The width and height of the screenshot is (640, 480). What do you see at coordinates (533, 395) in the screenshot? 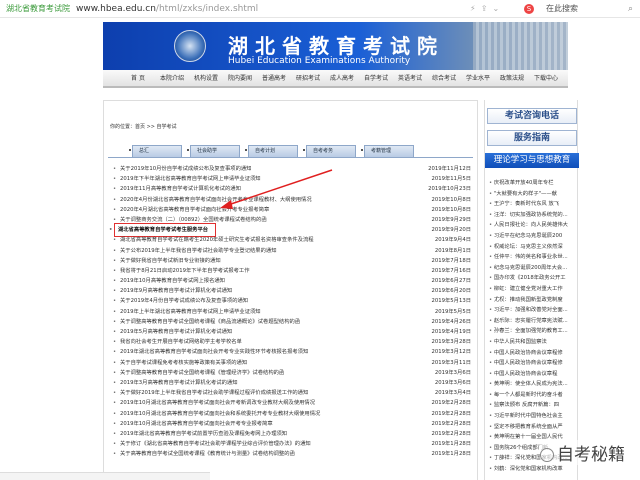
I see `sidebar-link: 每一个人都是新时代的奋斗者` at bounding box center [533, 395].